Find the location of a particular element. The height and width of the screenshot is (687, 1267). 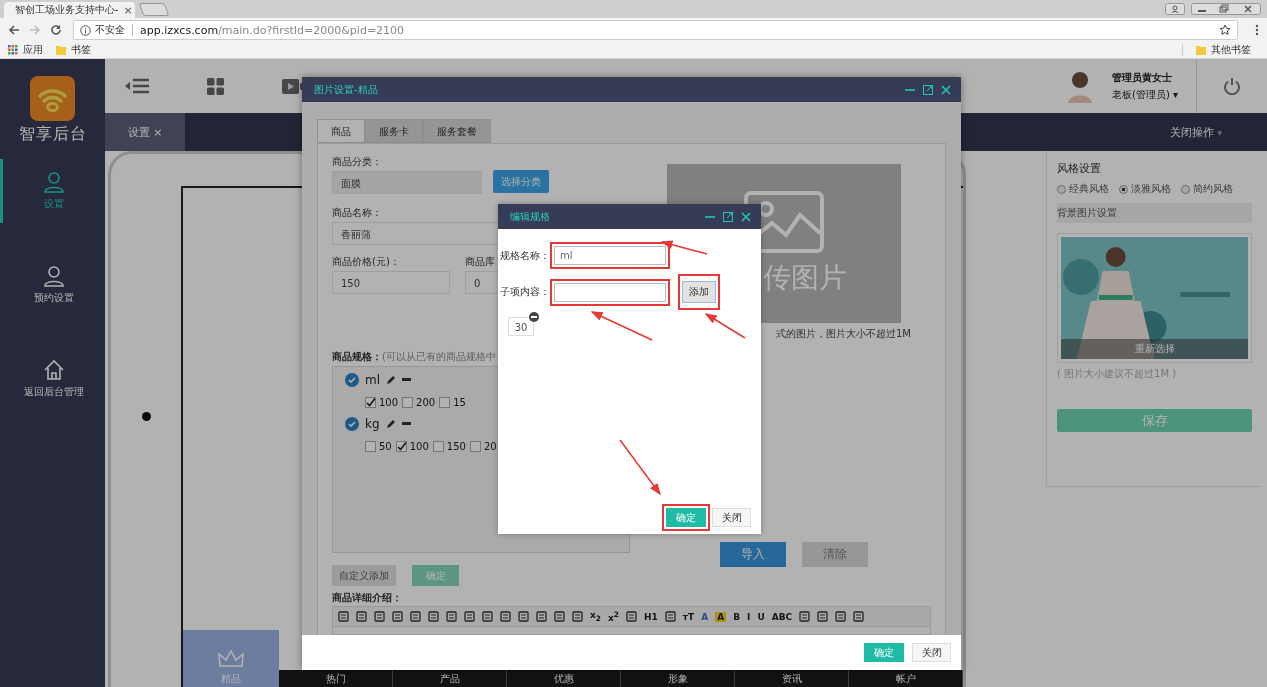

spec-name-field: ml is located at coordinates (610, 255).